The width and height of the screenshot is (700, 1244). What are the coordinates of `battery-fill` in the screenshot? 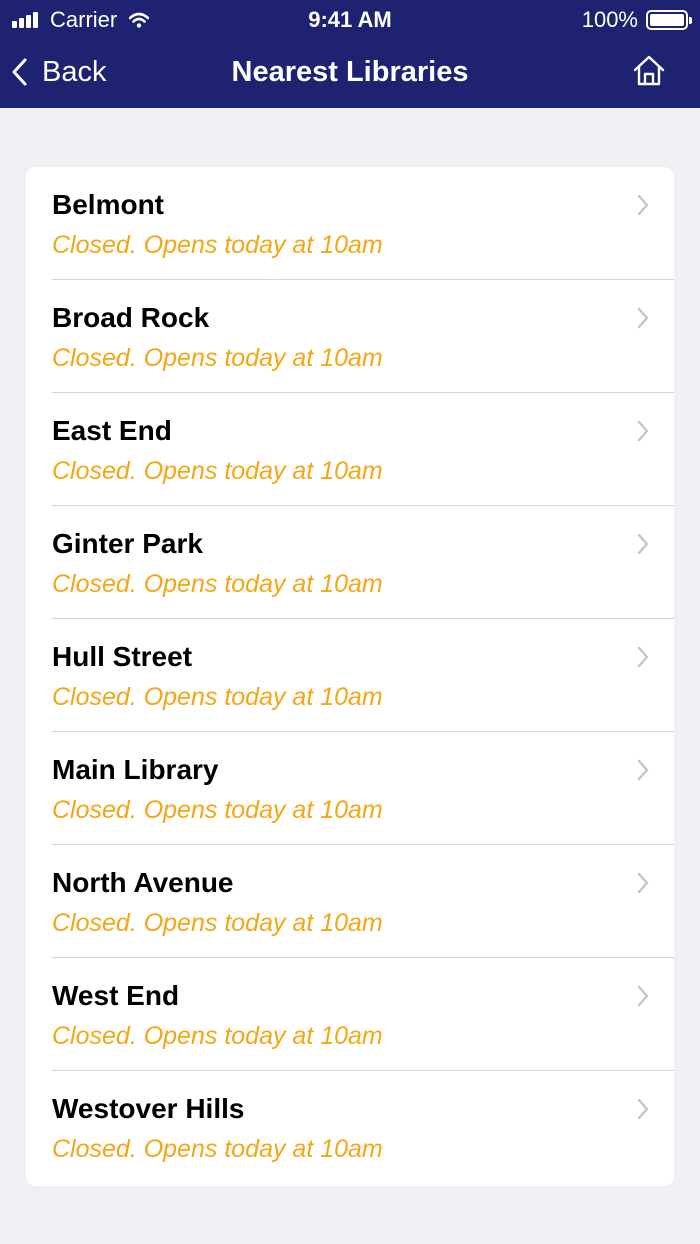 It's located at (667, 20).